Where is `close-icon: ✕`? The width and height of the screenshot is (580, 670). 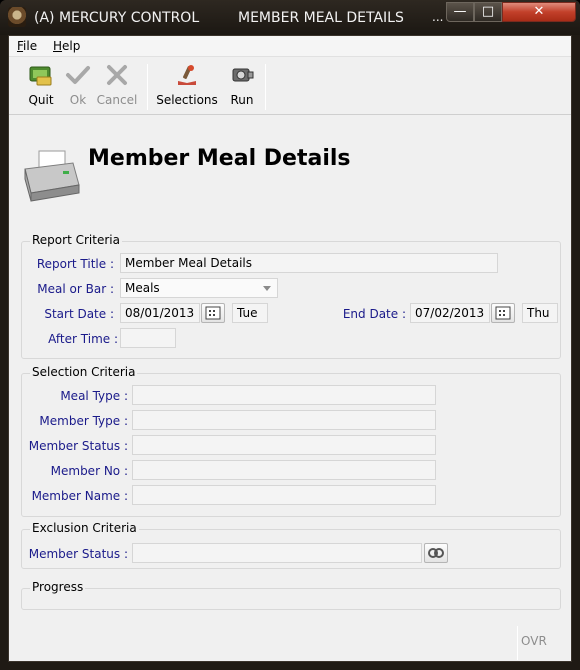 close-icon: ✕ is located at coordinates (539, 11).